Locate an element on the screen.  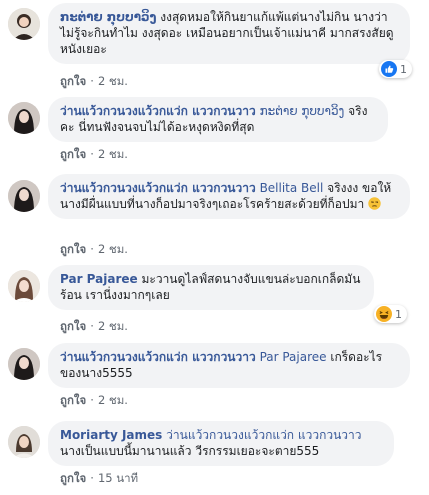
comment-author: ກະຕ່າຍ ກຸບບາວິງ is located at coordinates (108, 17).